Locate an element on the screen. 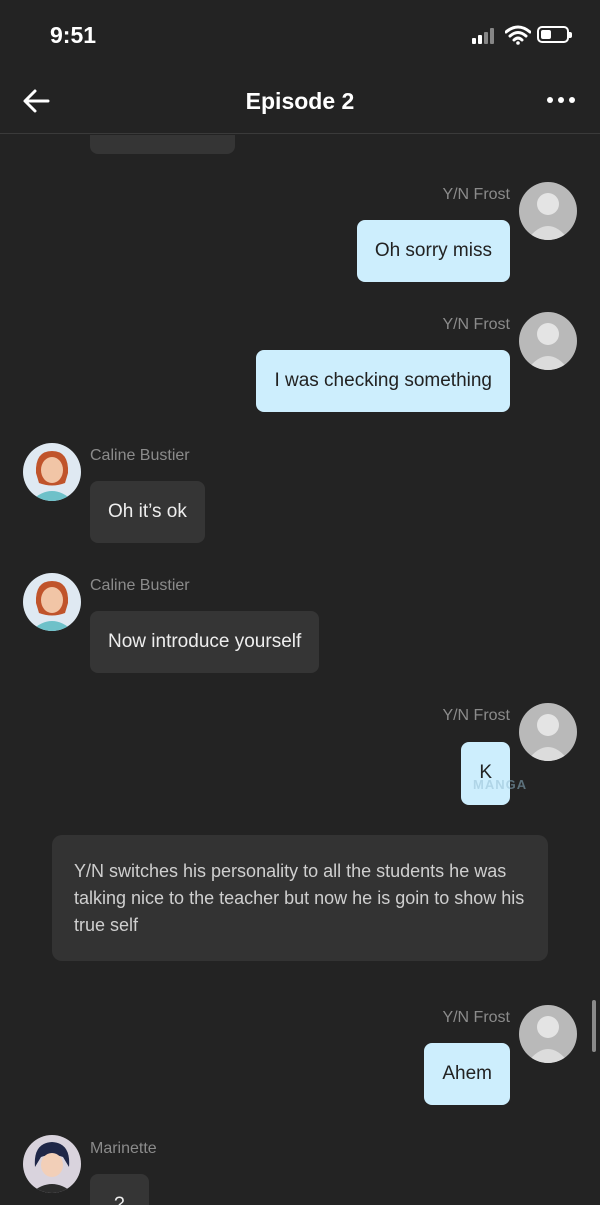 The image size is (600, 1205). status-time: 9:51 is located at coordinates (73, 35).